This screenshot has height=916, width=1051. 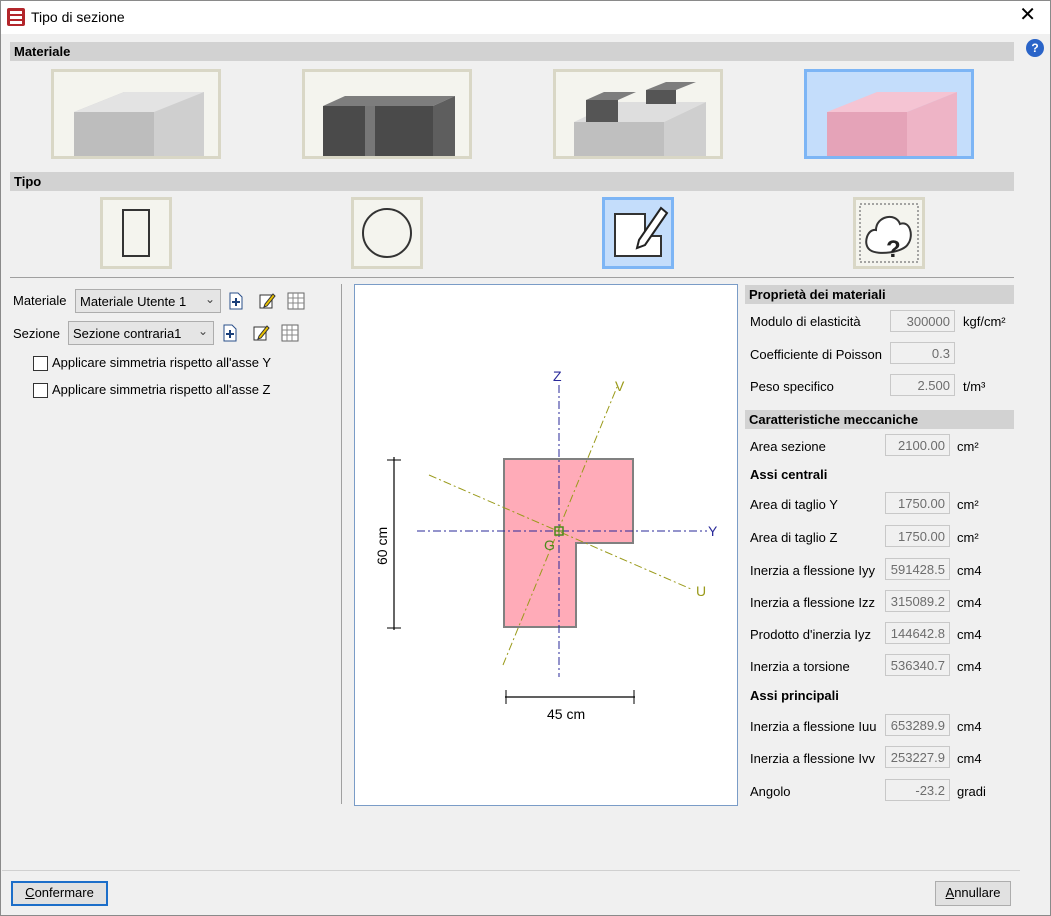 What do you see at coordinates (917, 725) in the screenshot?
I see `iuu-field: 653289.9` at bounding box center [917, 725].